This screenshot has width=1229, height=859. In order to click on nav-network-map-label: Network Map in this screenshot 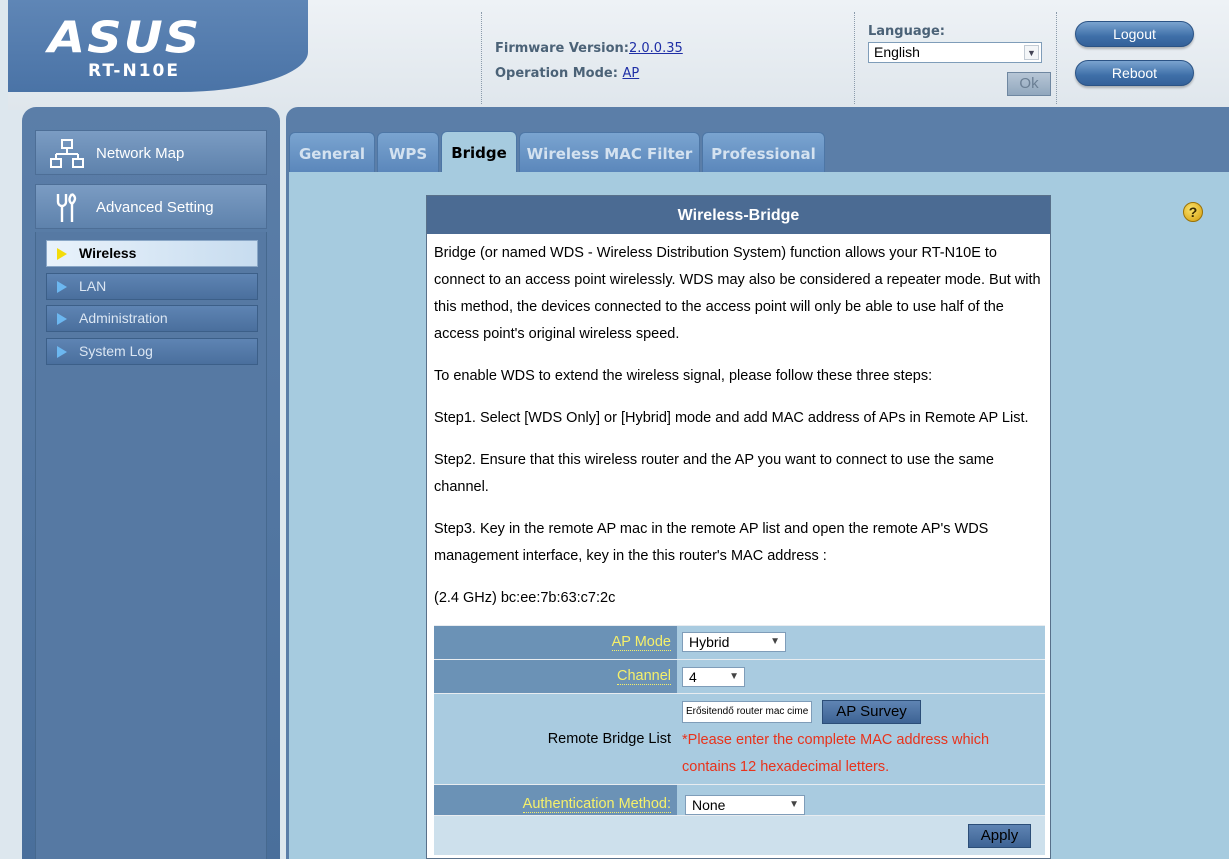, I will do `click(140, 153)`.